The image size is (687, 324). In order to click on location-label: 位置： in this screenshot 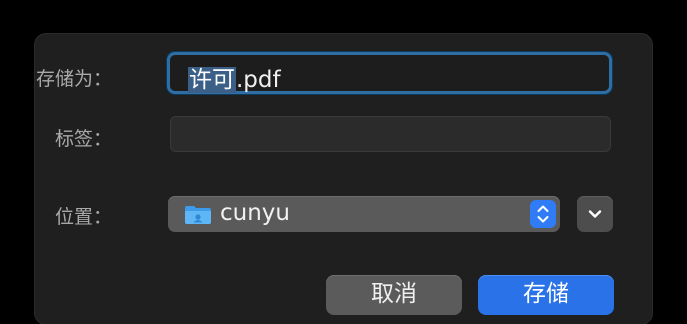, I will do `click(83, 217)`.